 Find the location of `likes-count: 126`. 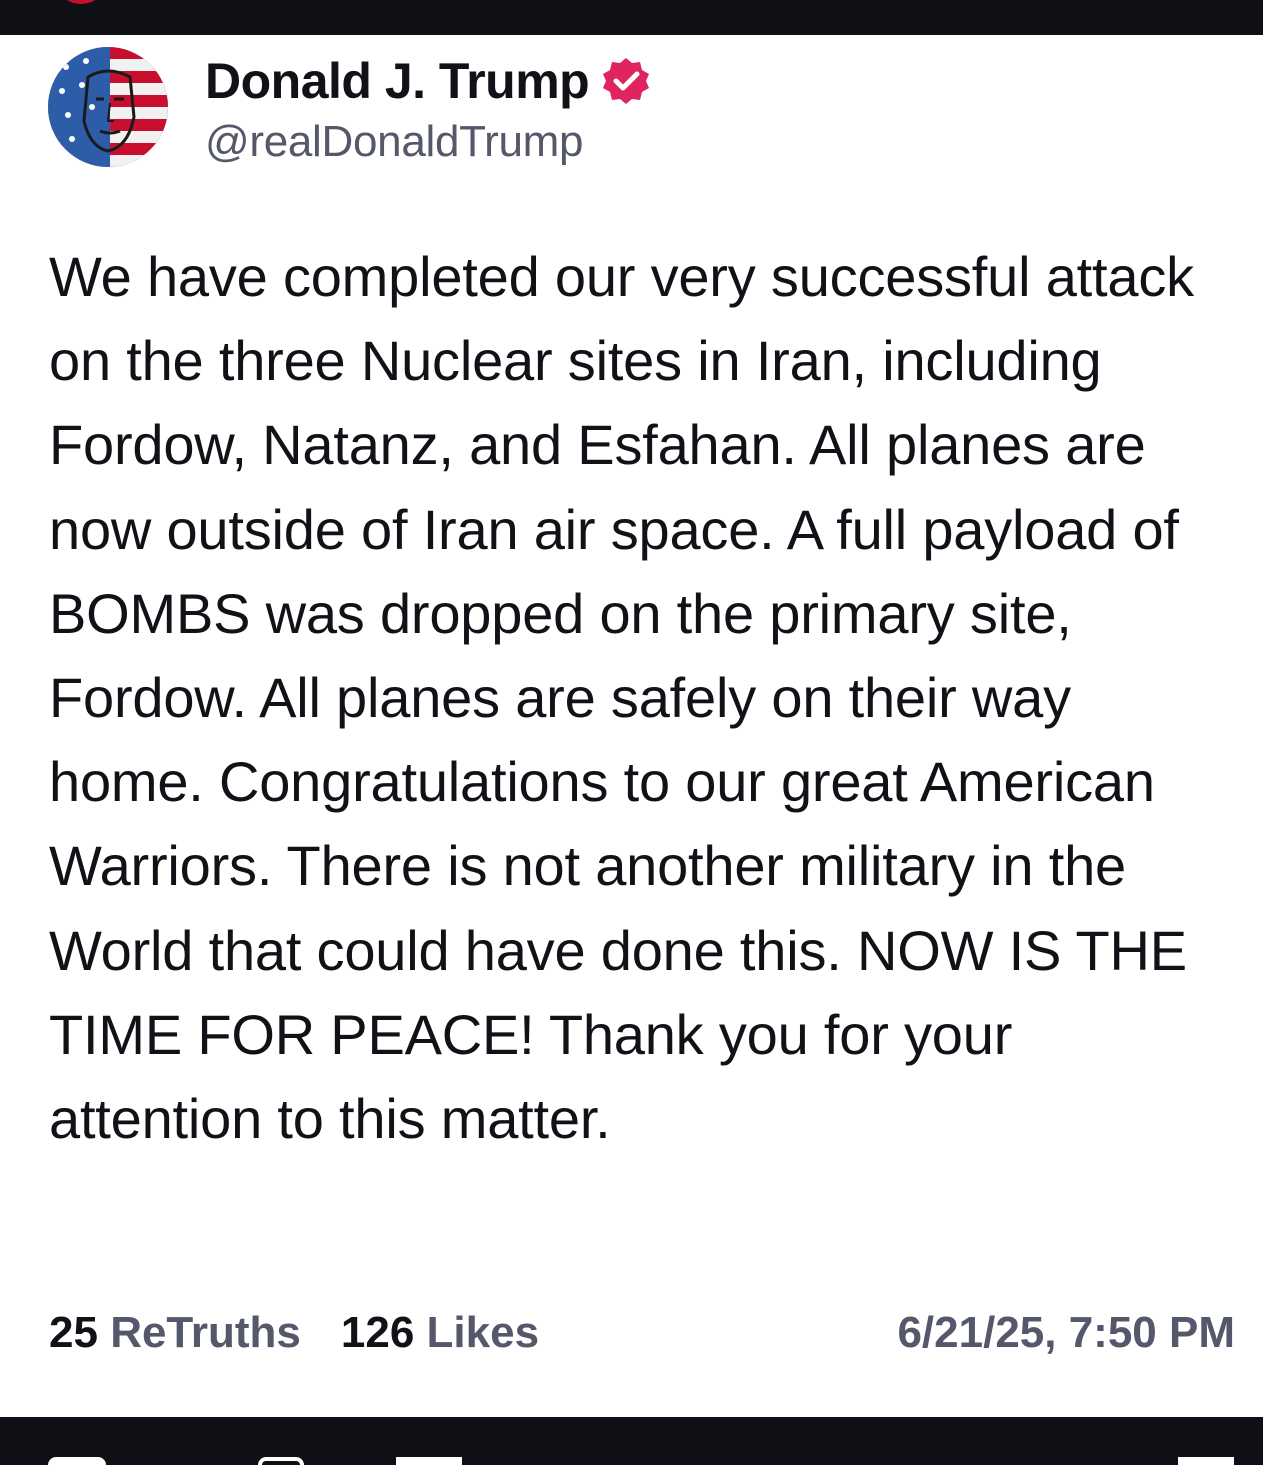

likes-count: 126 is located at coordinates (377, 1332).